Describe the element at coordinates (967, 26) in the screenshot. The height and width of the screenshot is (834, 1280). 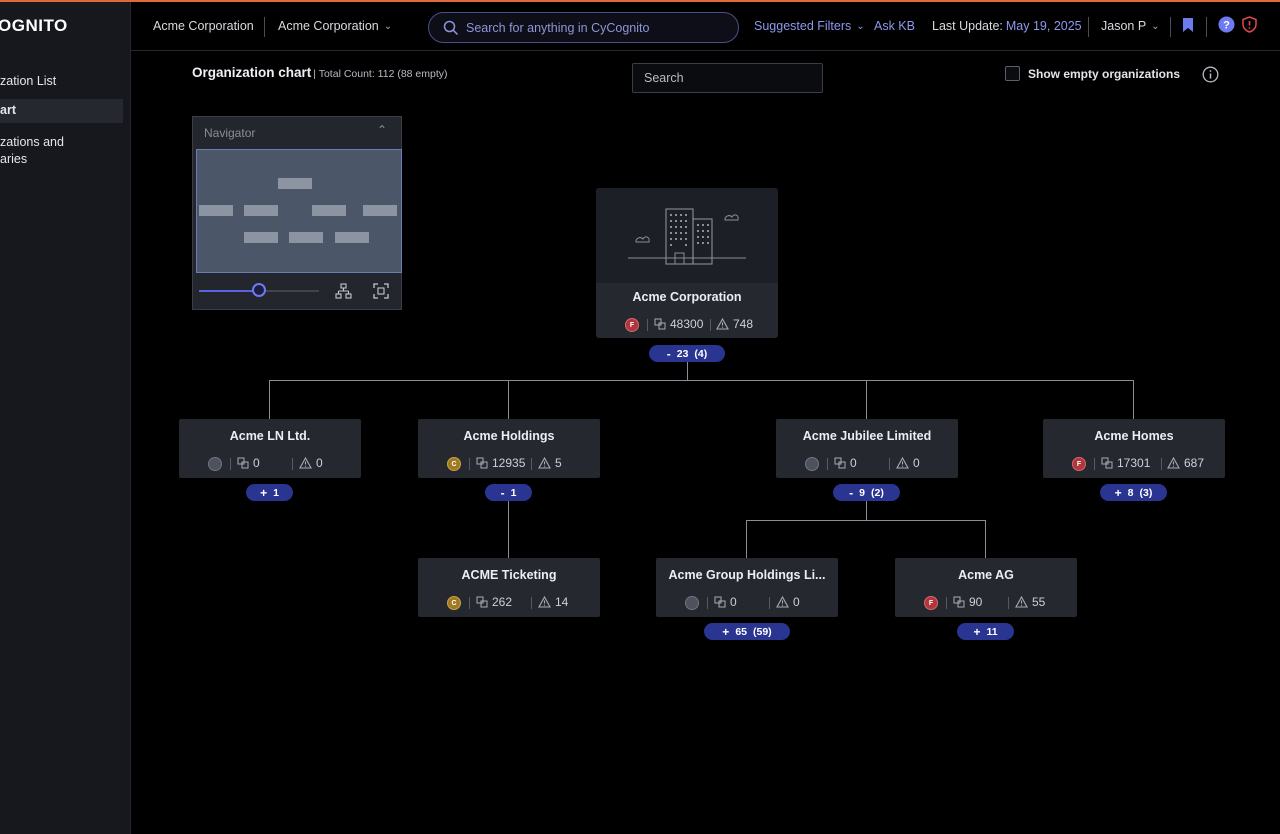
I see `last-update-label: Last Update:` at that location.